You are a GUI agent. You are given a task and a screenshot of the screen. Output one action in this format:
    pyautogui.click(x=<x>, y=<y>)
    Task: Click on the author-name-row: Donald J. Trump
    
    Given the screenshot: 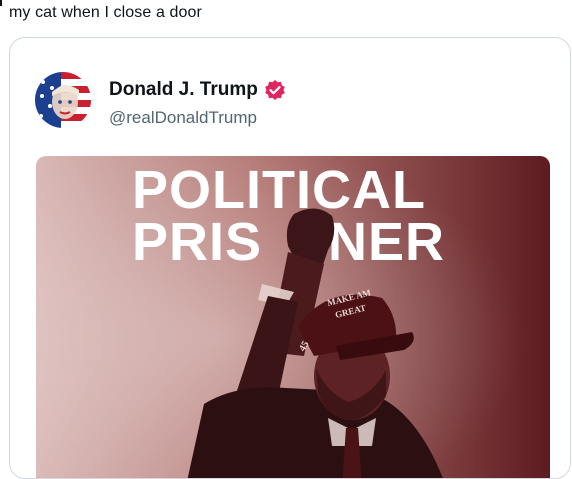 What is the action you would take?
    pyautogui.click(x=197, y=90)
    